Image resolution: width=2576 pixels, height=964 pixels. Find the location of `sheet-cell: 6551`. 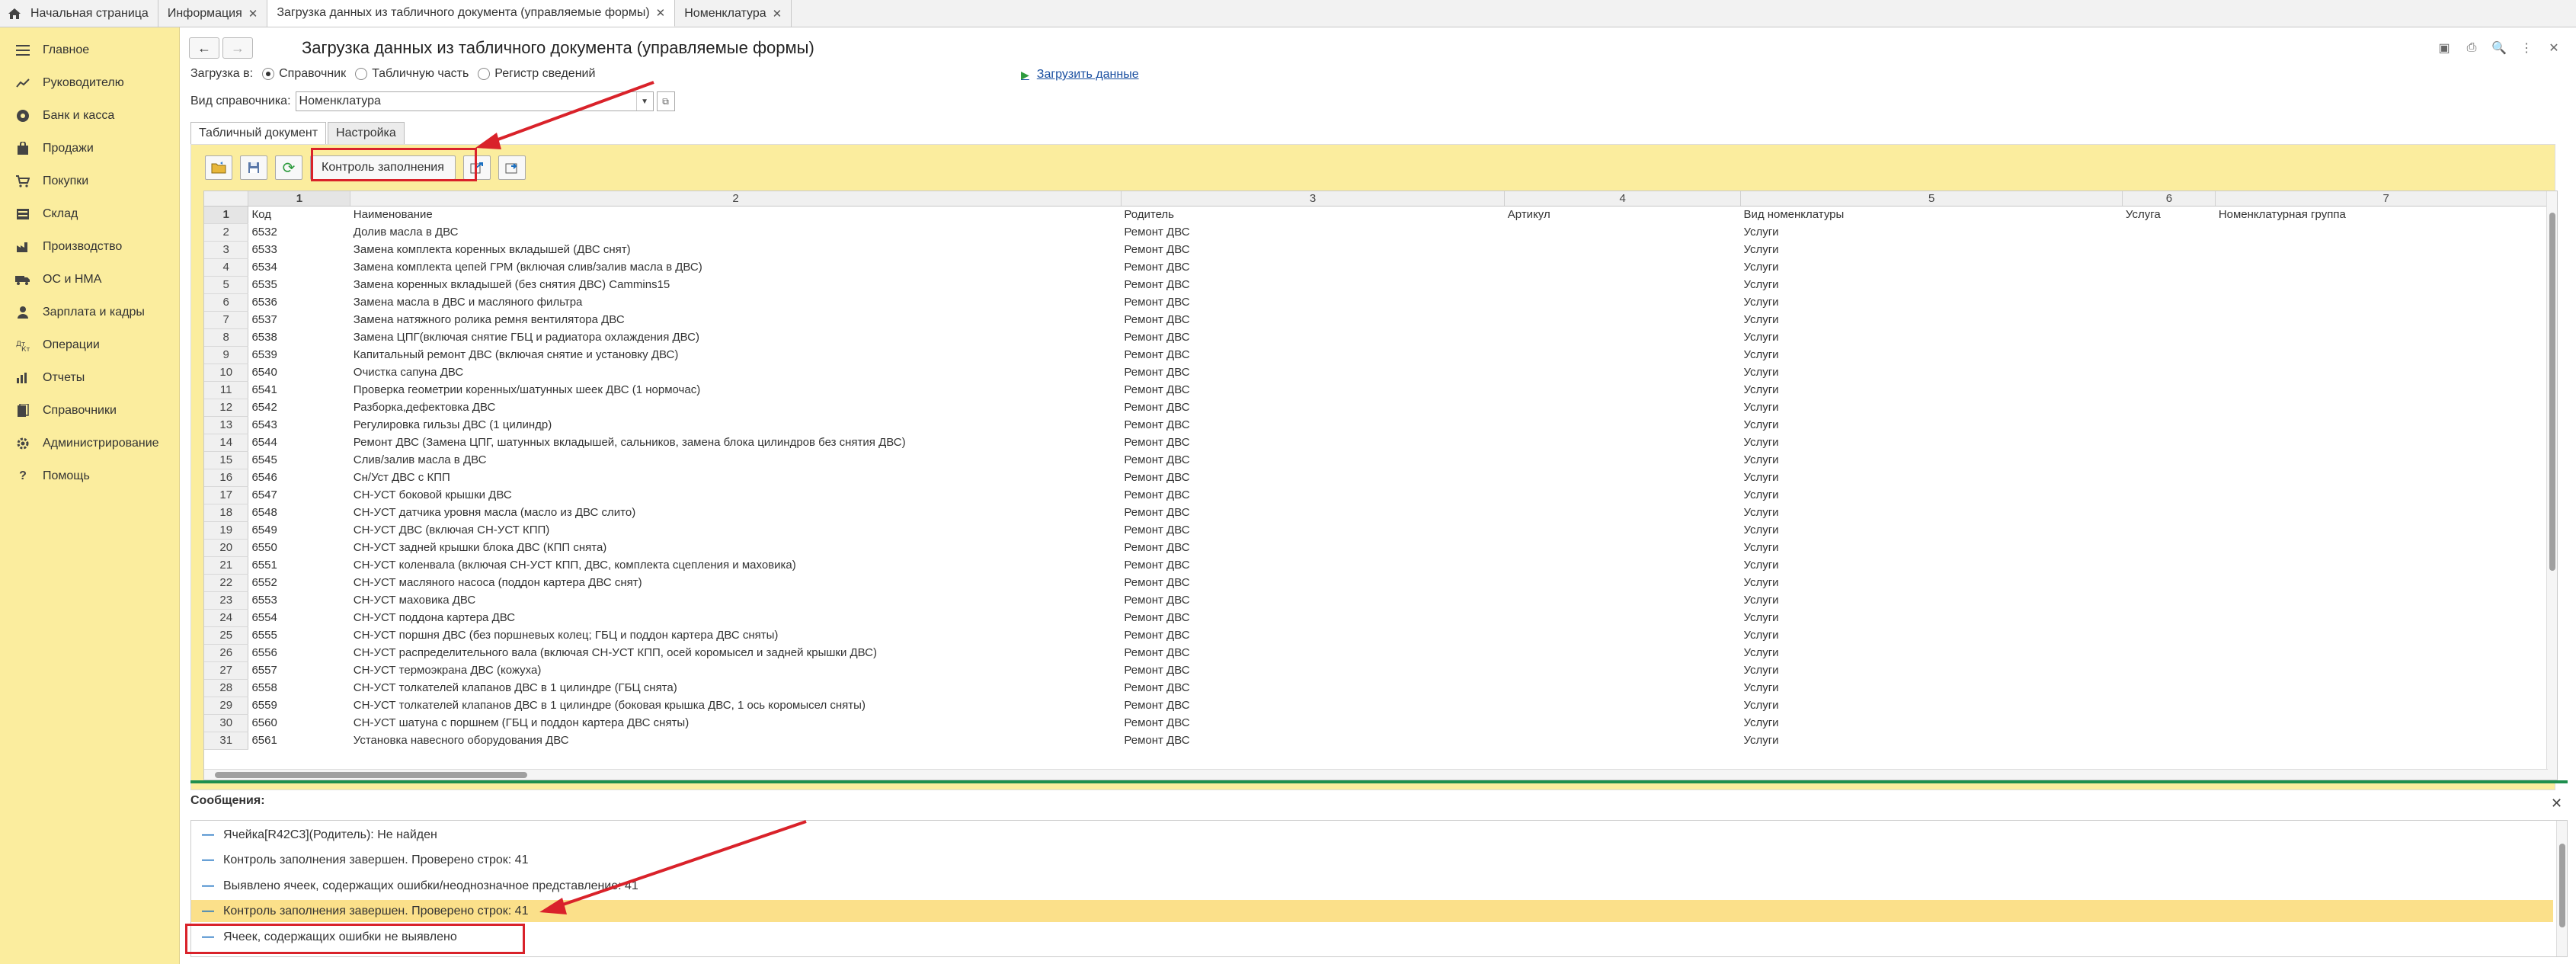

sheet-cell: 6551 is located at coordinates (299, 565).